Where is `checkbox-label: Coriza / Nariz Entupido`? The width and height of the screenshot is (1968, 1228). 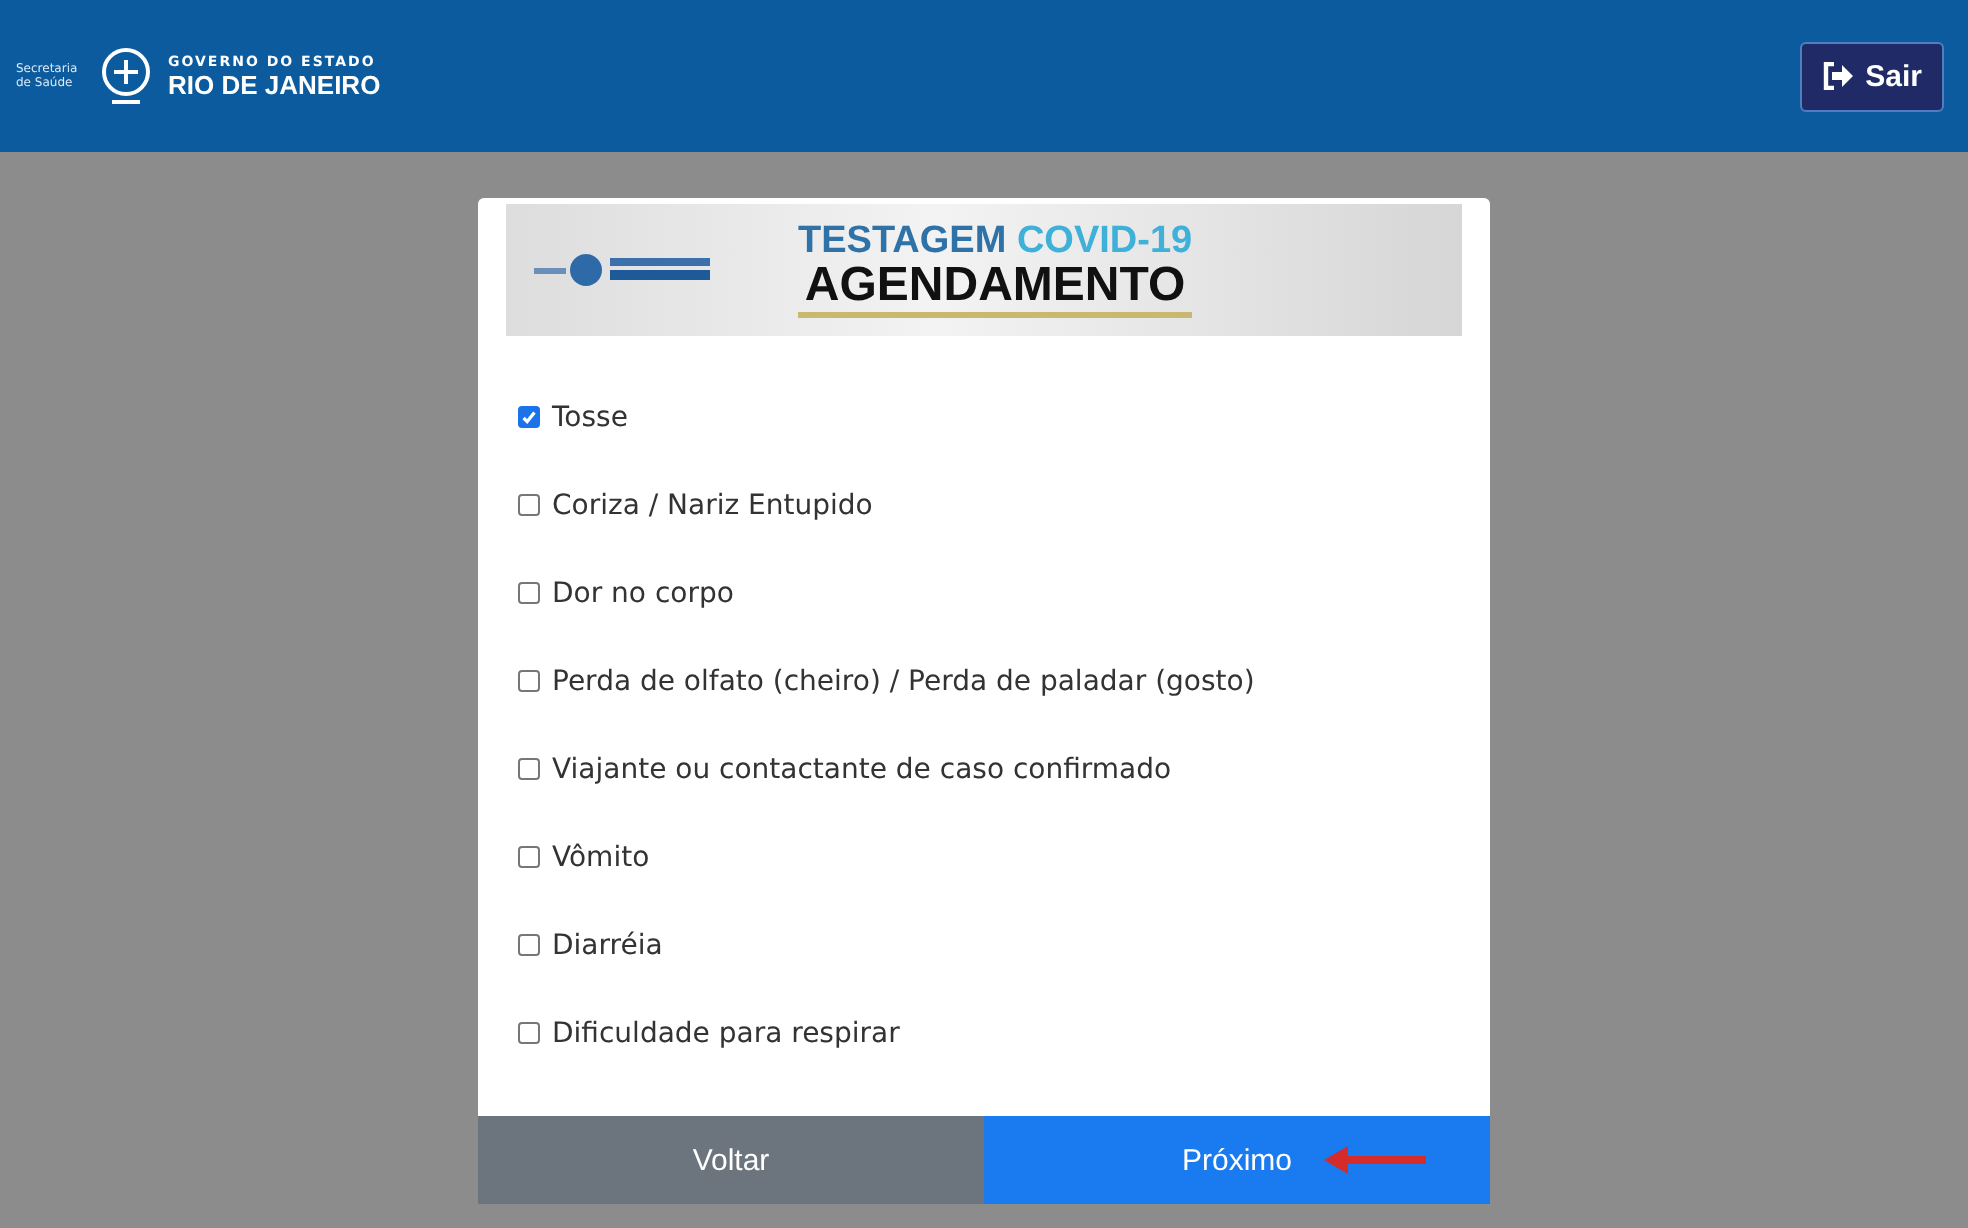 checkbox-label: Coriza / Nariz Entupido is located at coordinates (712, 505).